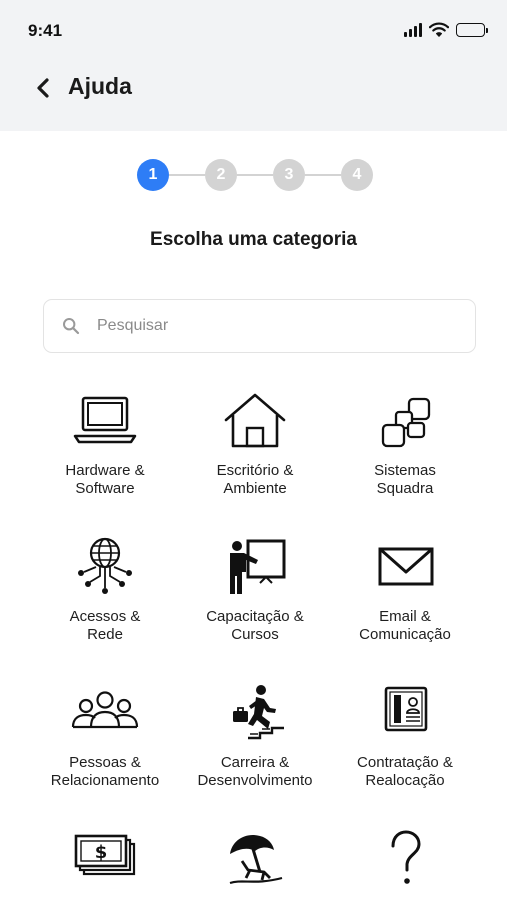 This screenshot has height=900, width=507. I want to click on status-time: 9:41, so click(45, 30).